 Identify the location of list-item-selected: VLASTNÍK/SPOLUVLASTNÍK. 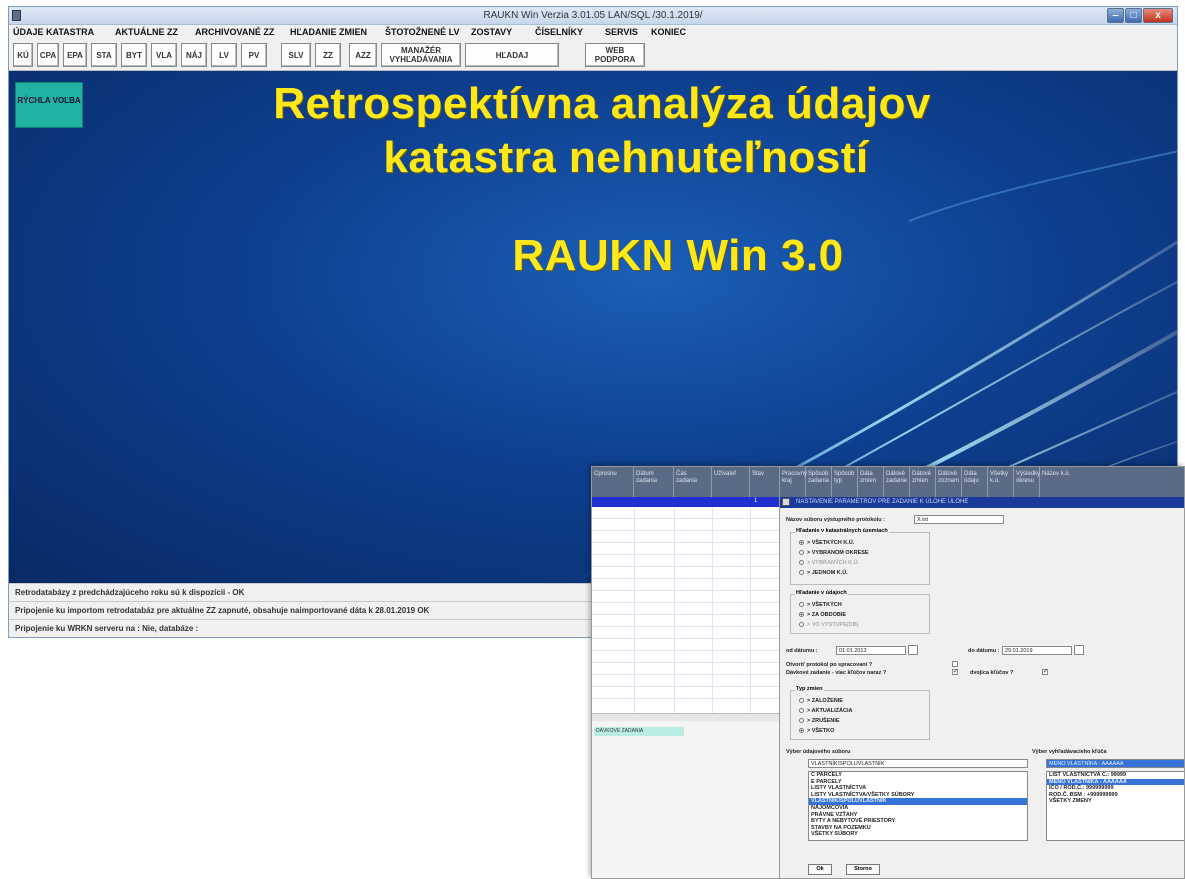
(918, 801).